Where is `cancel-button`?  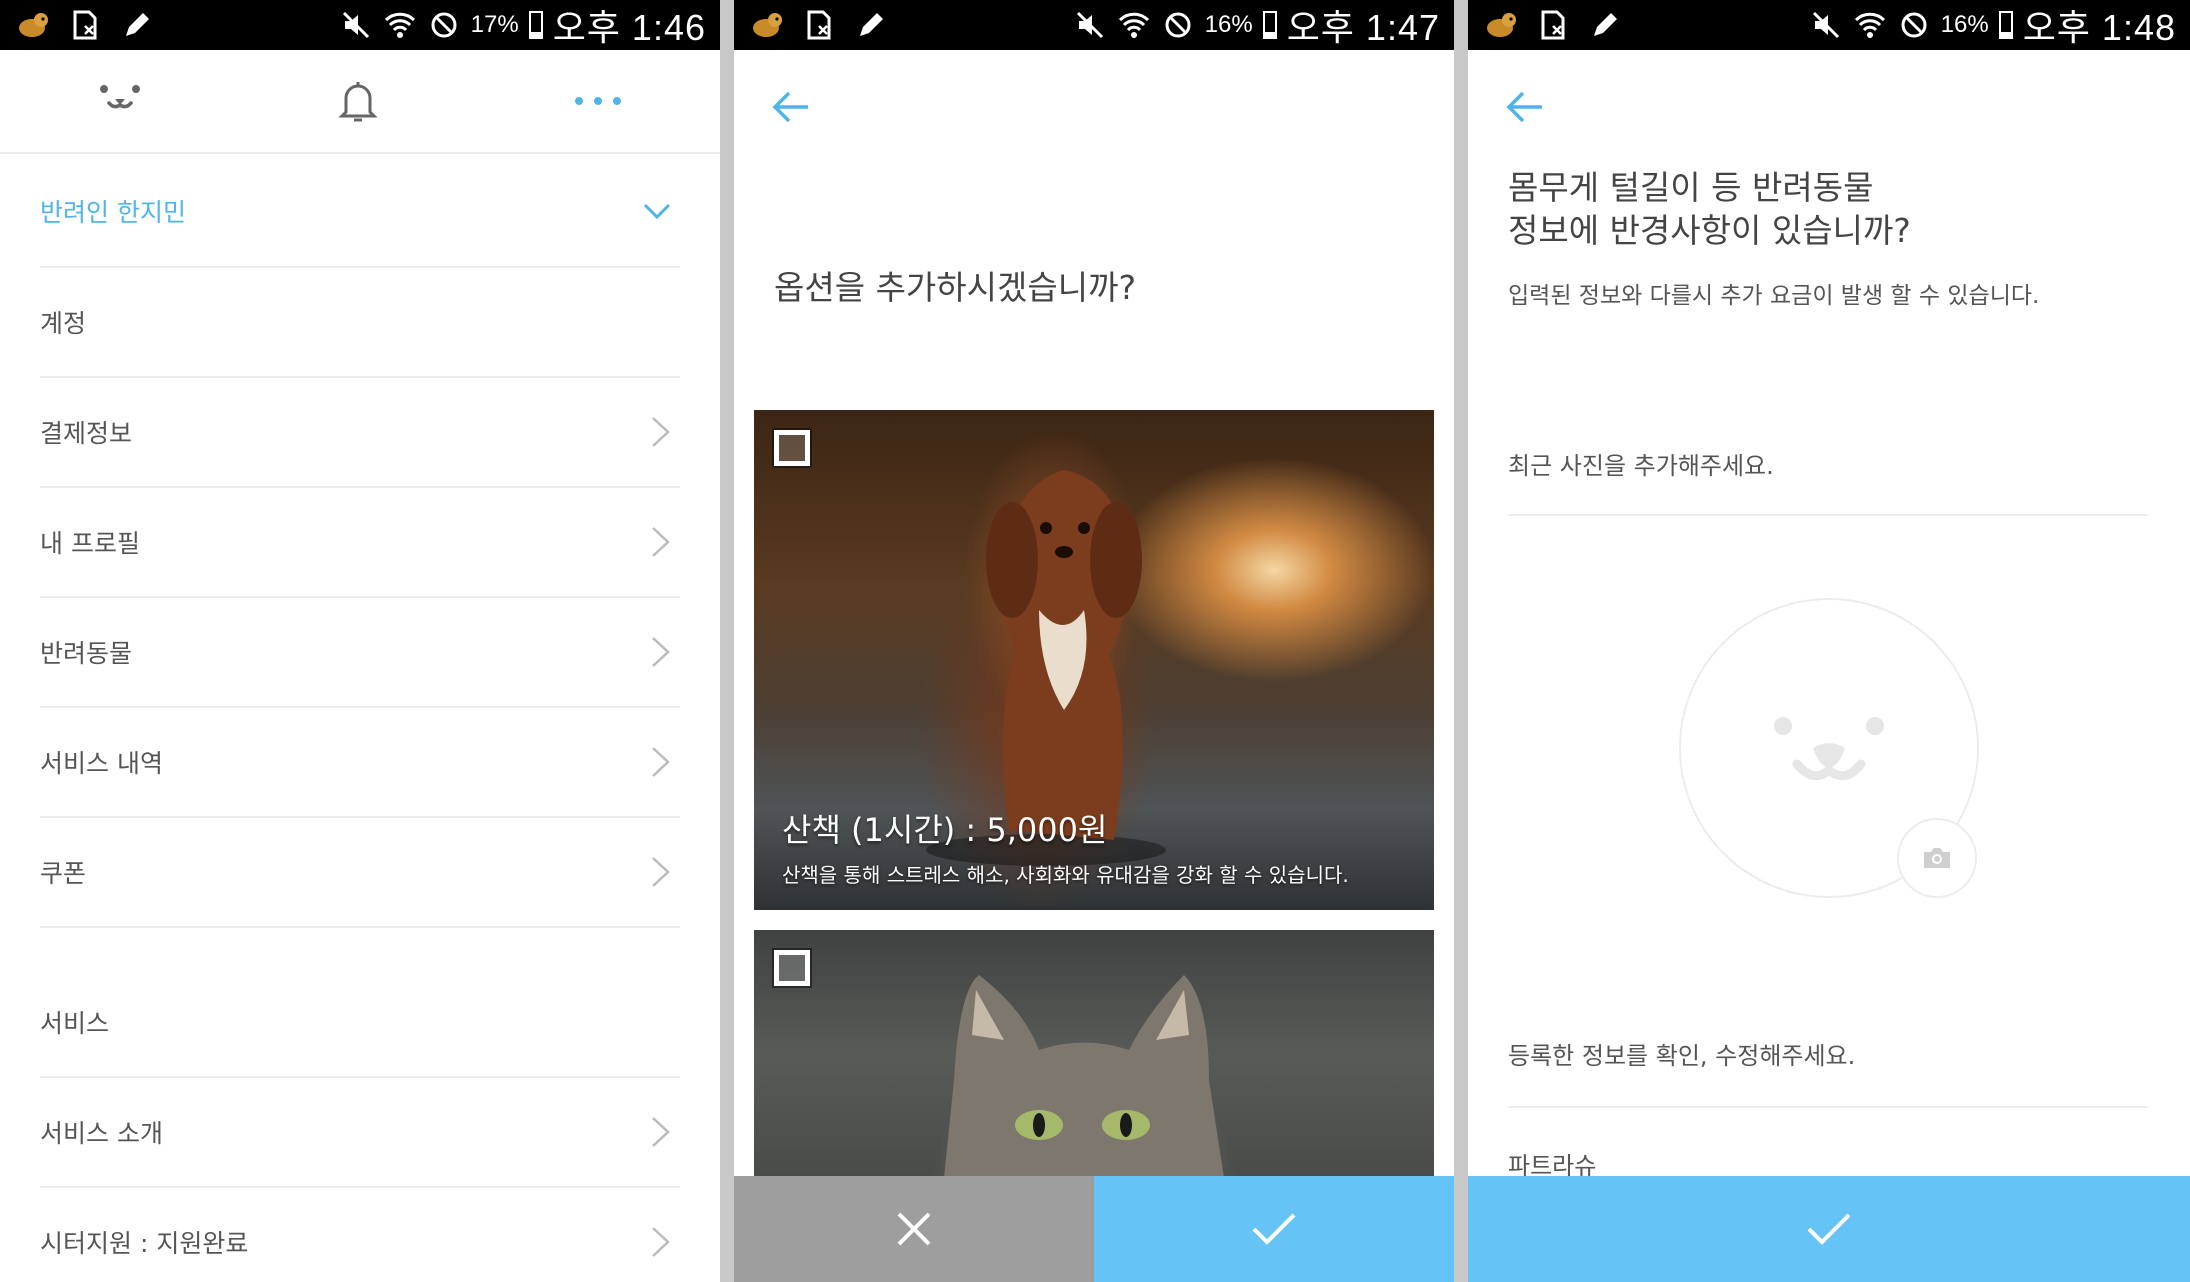 cancel-button is located at coordinates (914, 1229).